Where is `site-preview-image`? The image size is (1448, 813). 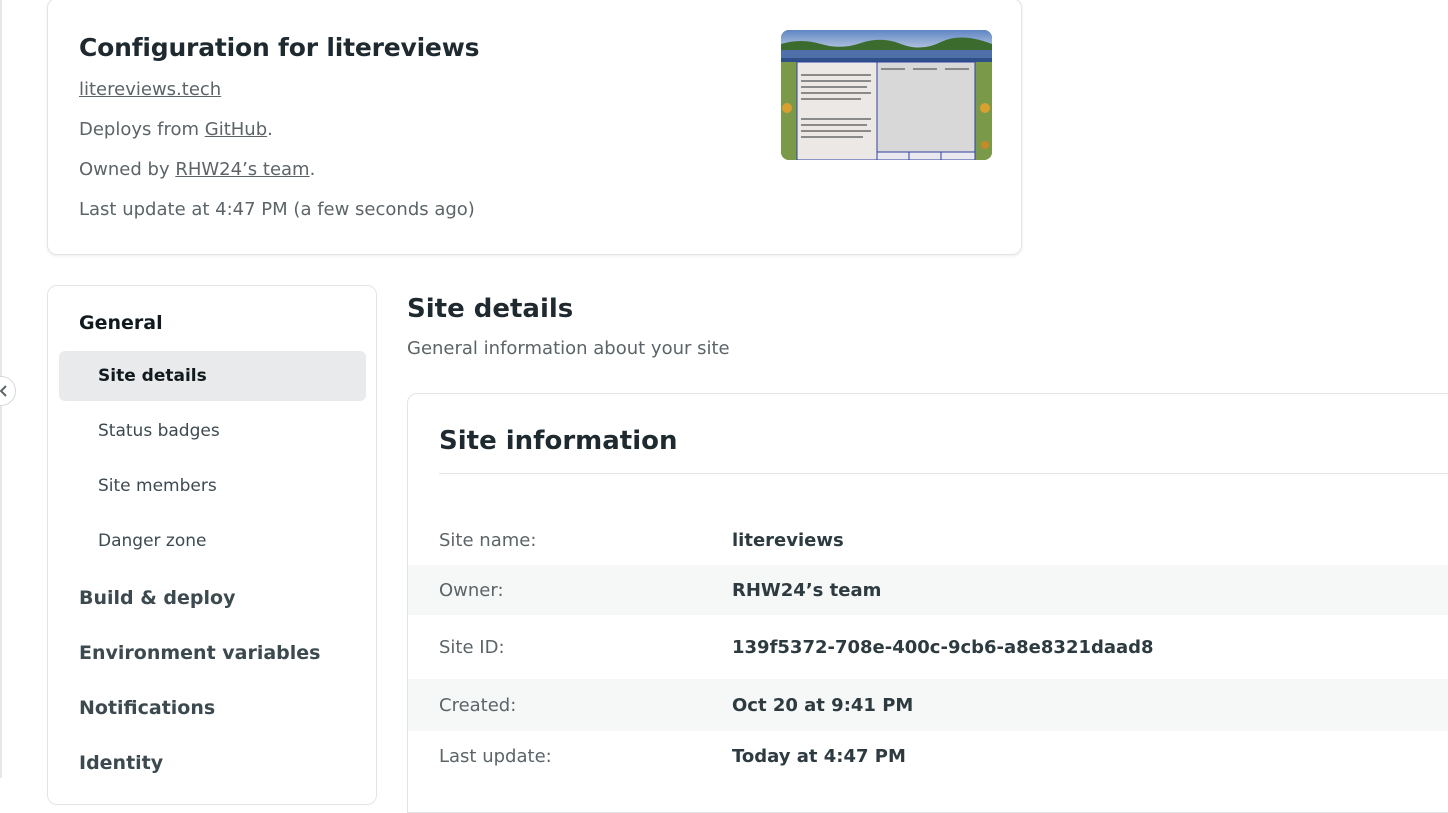 site-preview-image is located at coordinates (886, 95).